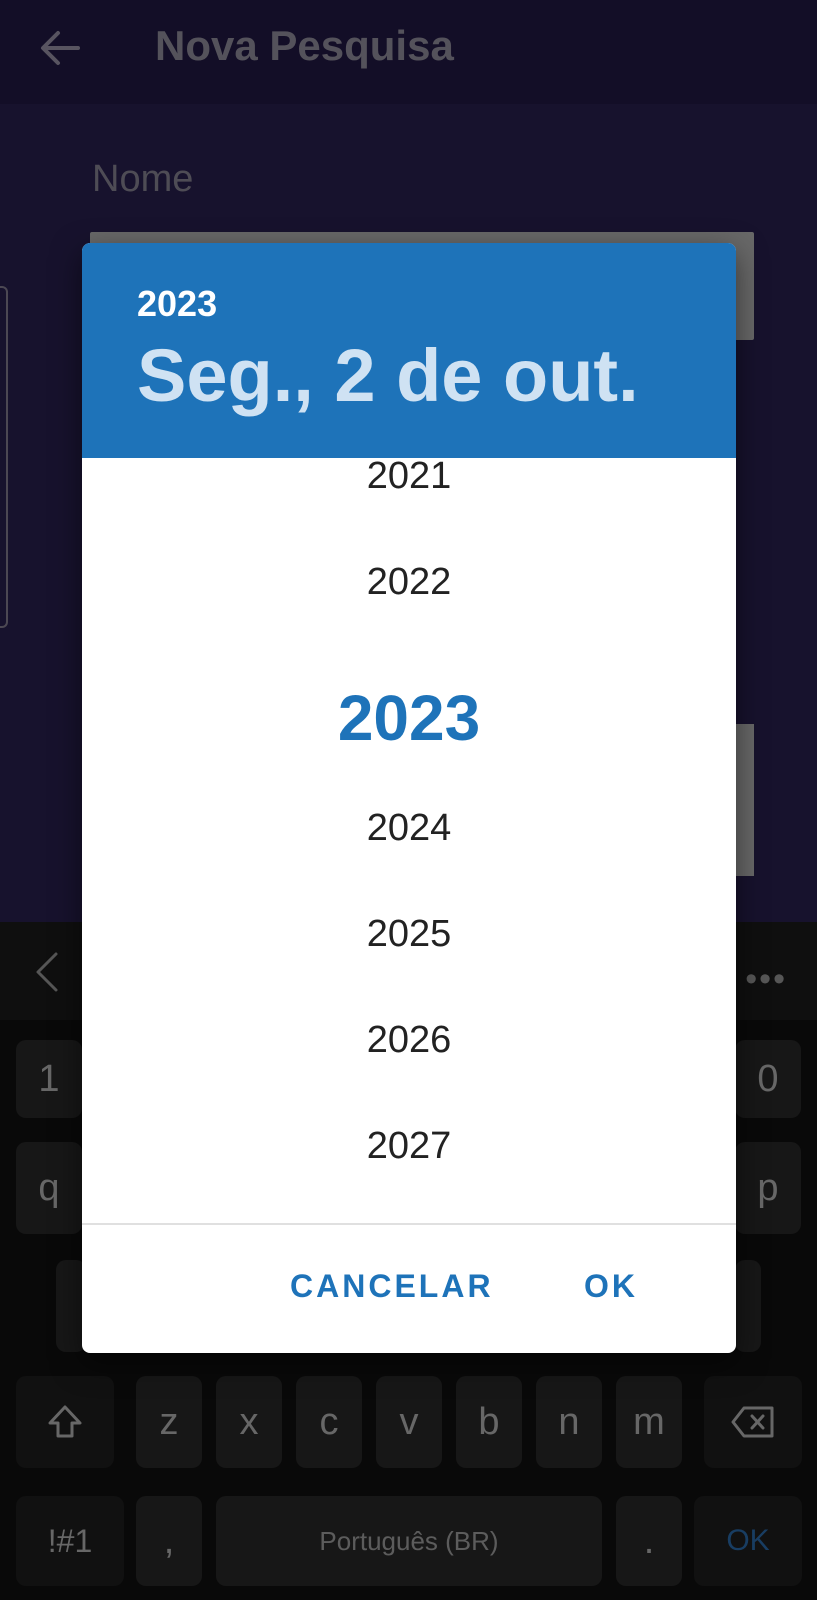  What do you see at coordinates (409, 828) in the screenshot?
I see `year-item-2024: 2024` at bounding box center [409, 828].